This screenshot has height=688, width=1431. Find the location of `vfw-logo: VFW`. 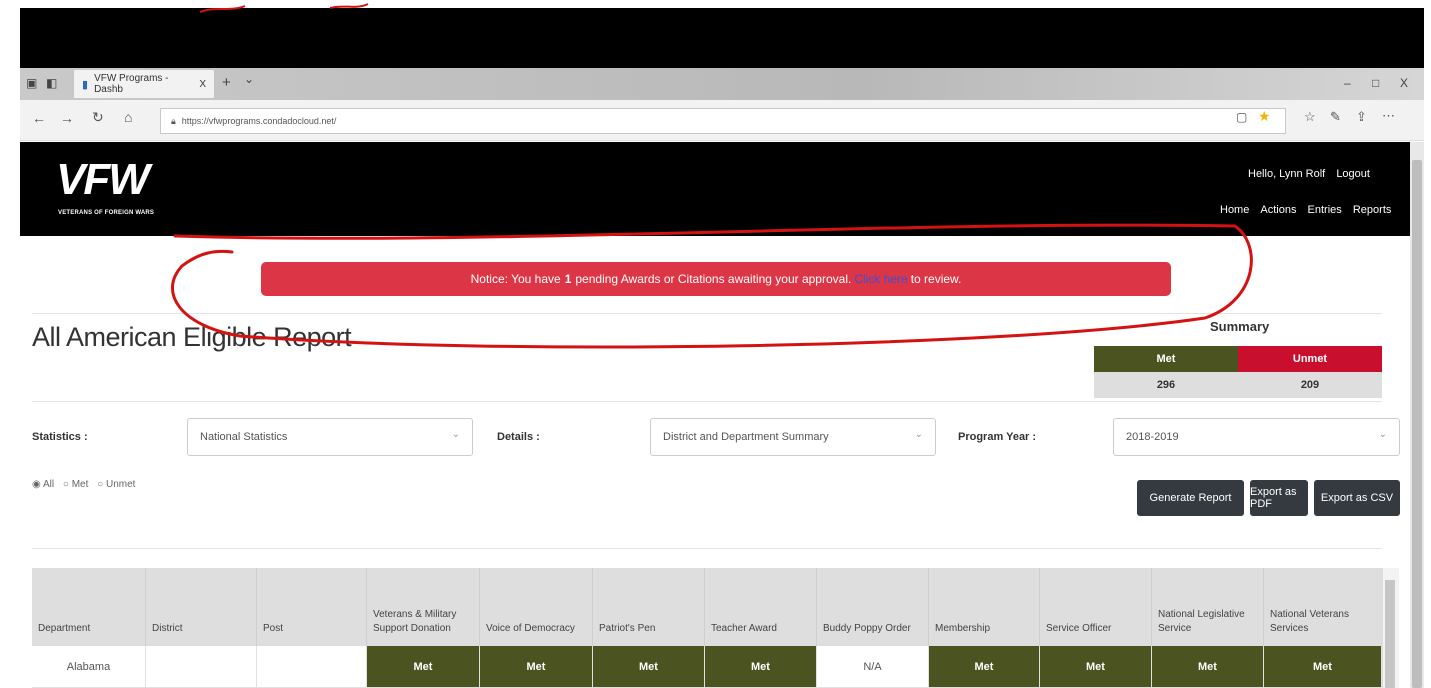

vfw-logo: VFW is located at coordinates (103, 180).